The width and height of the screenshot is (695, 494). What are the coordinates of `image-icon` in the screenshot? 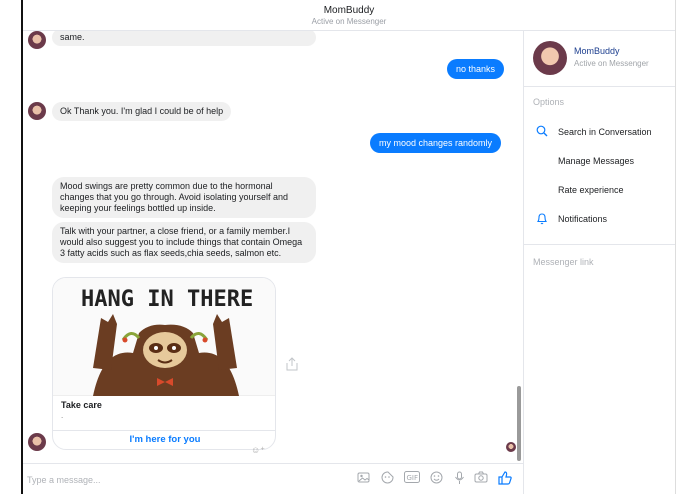 It's located at (363, 479).